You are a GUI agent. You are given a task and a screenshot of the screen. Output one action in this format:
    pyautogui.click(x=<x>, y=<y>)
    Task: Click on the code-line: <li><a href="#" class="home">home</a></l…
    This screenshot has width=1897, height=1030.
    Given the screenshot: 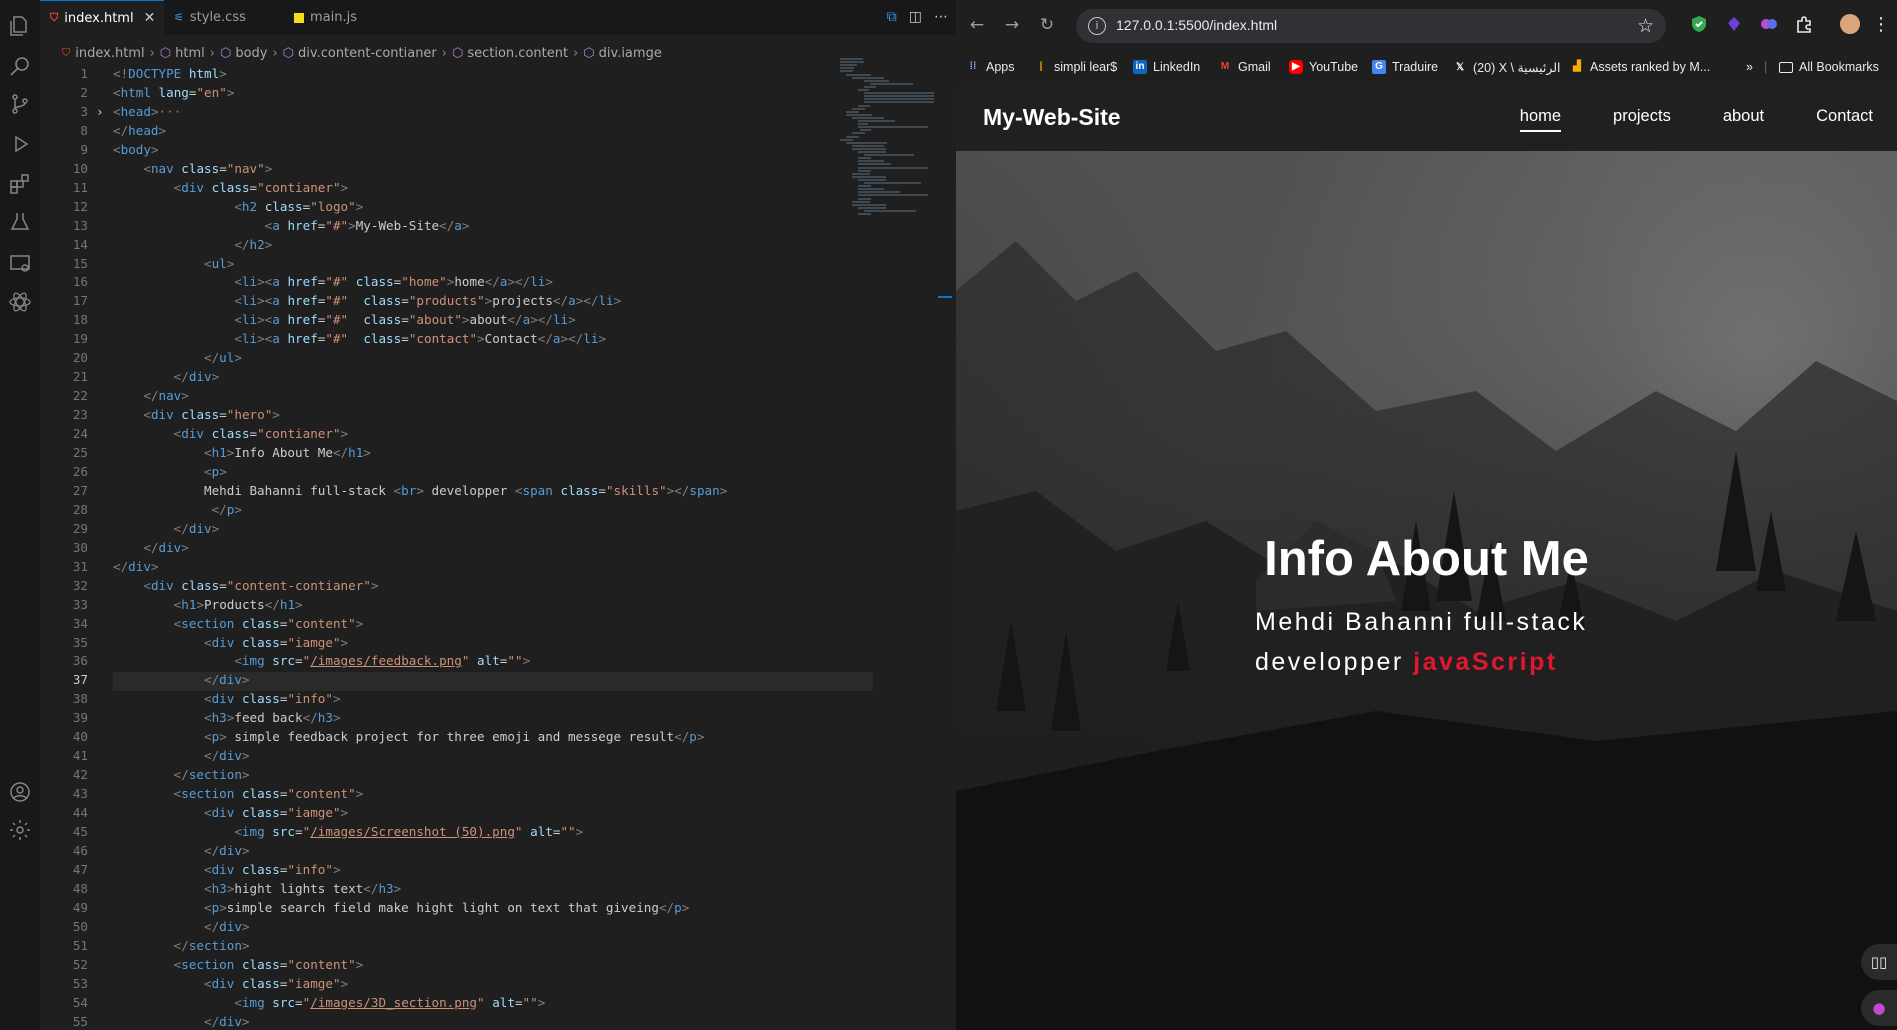 What is the action you would take?
    pyautogui.click(x=333, y=281)
    